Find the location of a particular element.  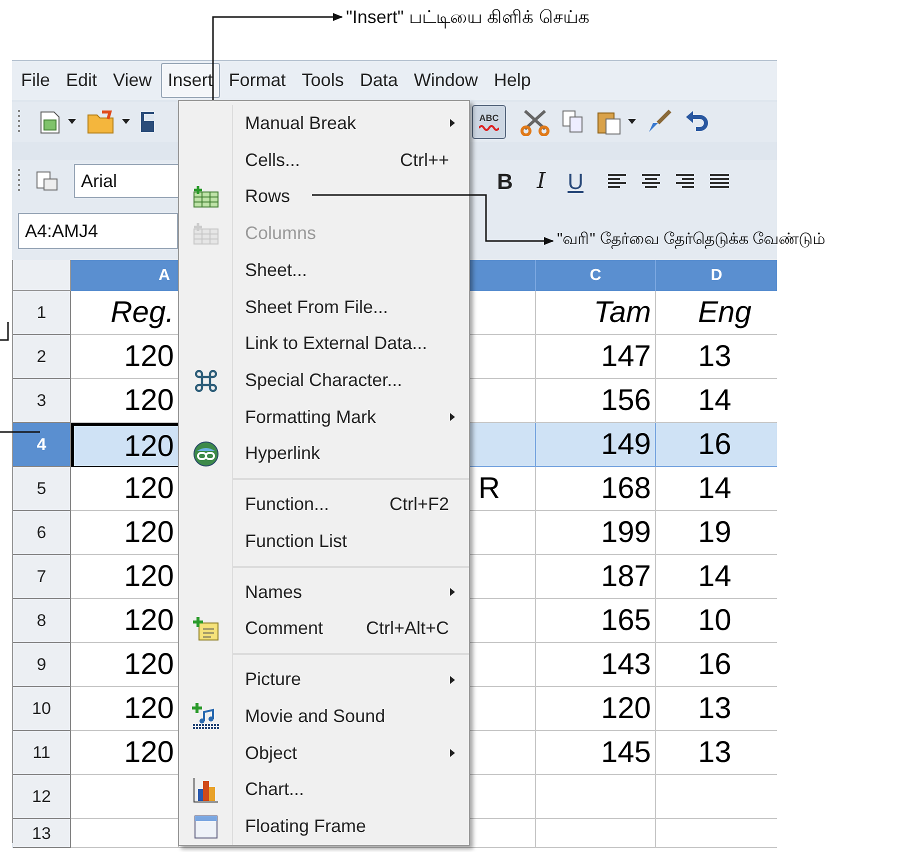

menu-item: Movie and Sound is located at coordinates (351, 716).